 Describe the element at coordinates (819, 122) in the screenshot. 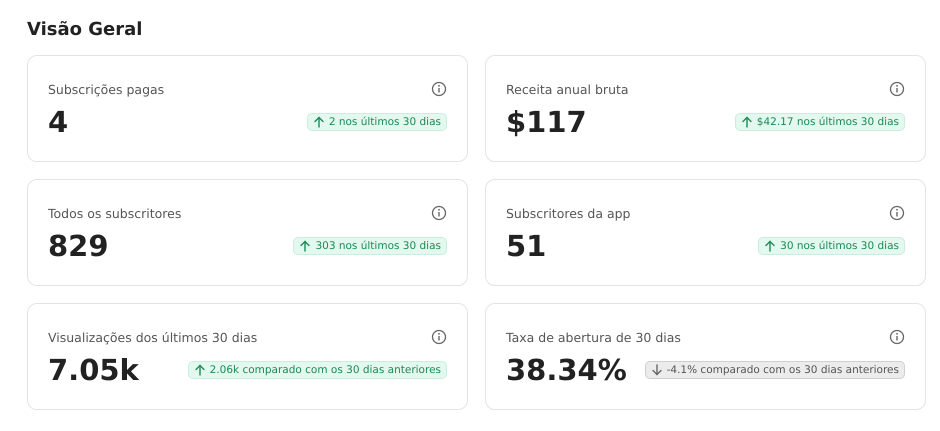

I see `change-badge: $42.17 nos últimos 30 dias` at that location.